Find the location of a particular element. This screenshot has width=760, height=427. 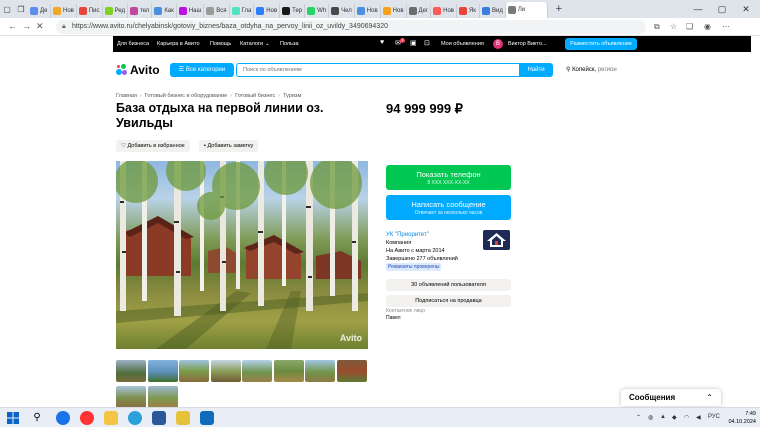

chevron-up-icon: ⌃ is located at coordinates (709, 397).